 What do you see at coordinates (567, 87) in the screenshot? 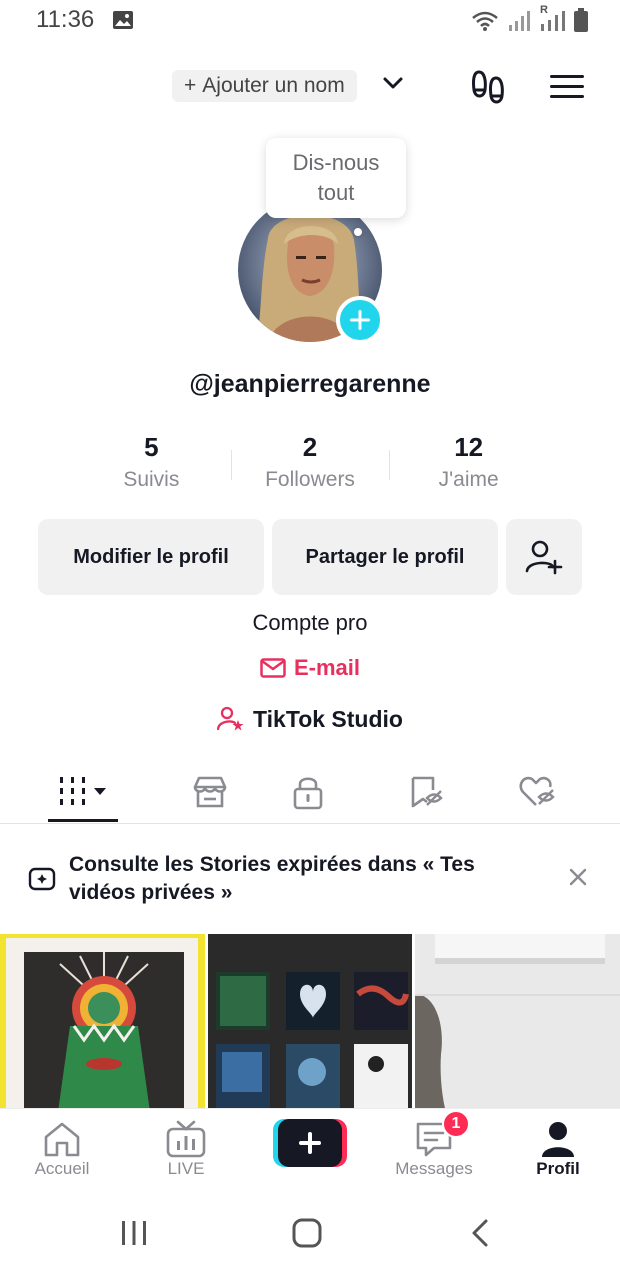
I see `menu-icon` at bounding box center [567, 87].